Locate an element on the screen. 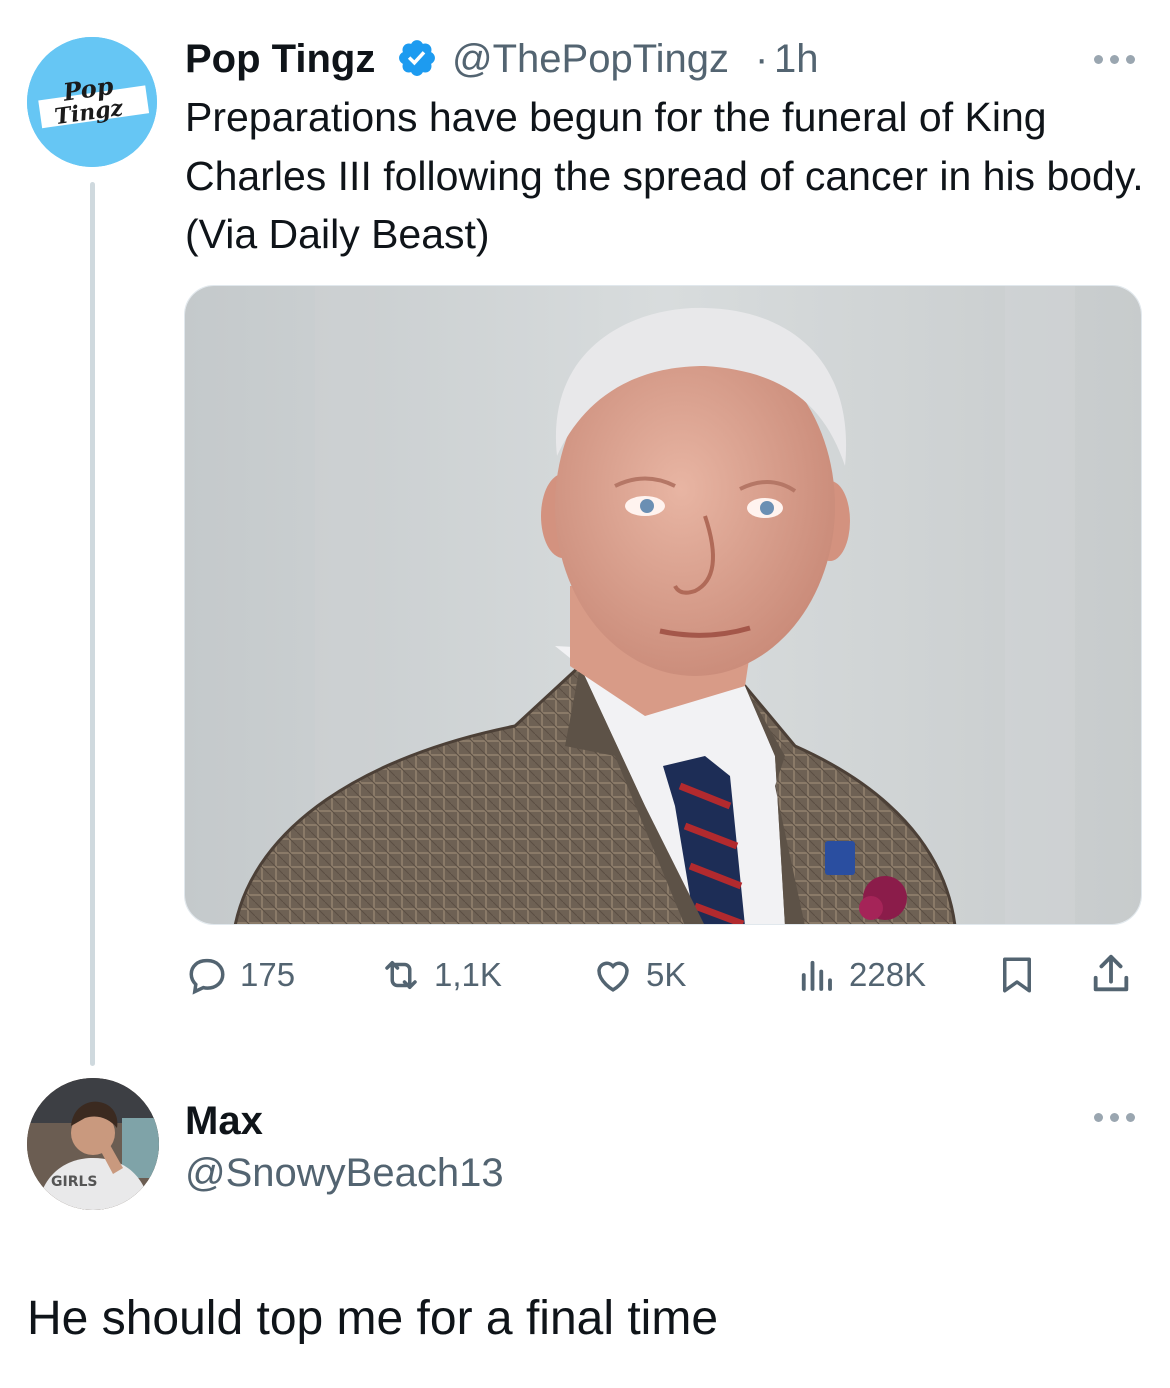 This screenshot has width=1170, height=1388. reply-count: 175 is located at coordinates (268, 974).